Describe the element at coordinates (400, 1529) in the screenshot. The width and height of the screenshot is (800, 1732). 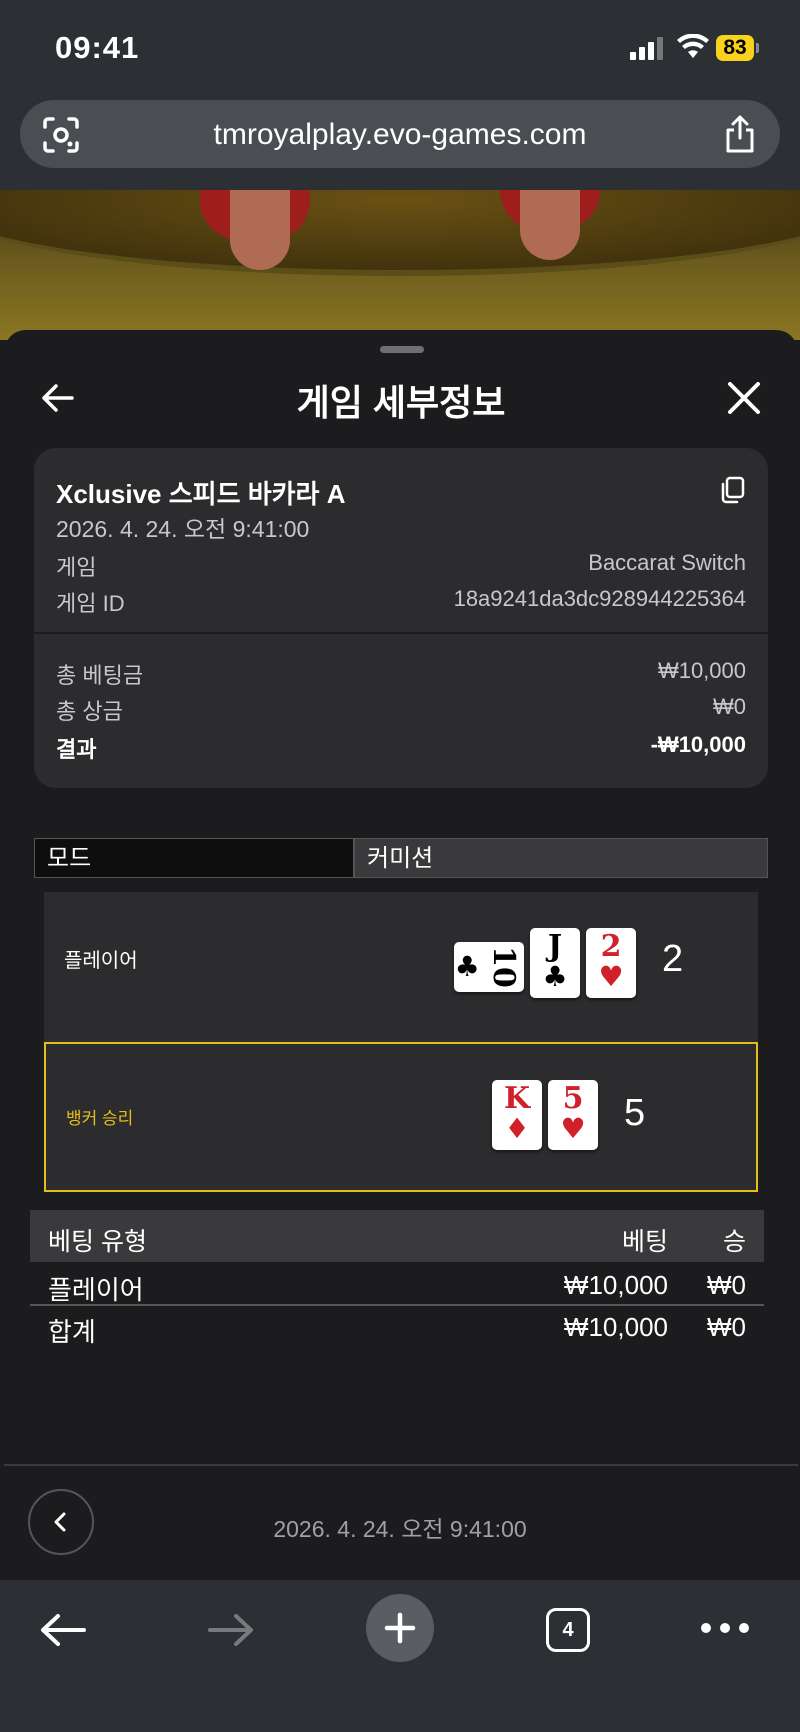
I see `footer-date: 2026. 4. 24. 오전 9:41:00` at that location.